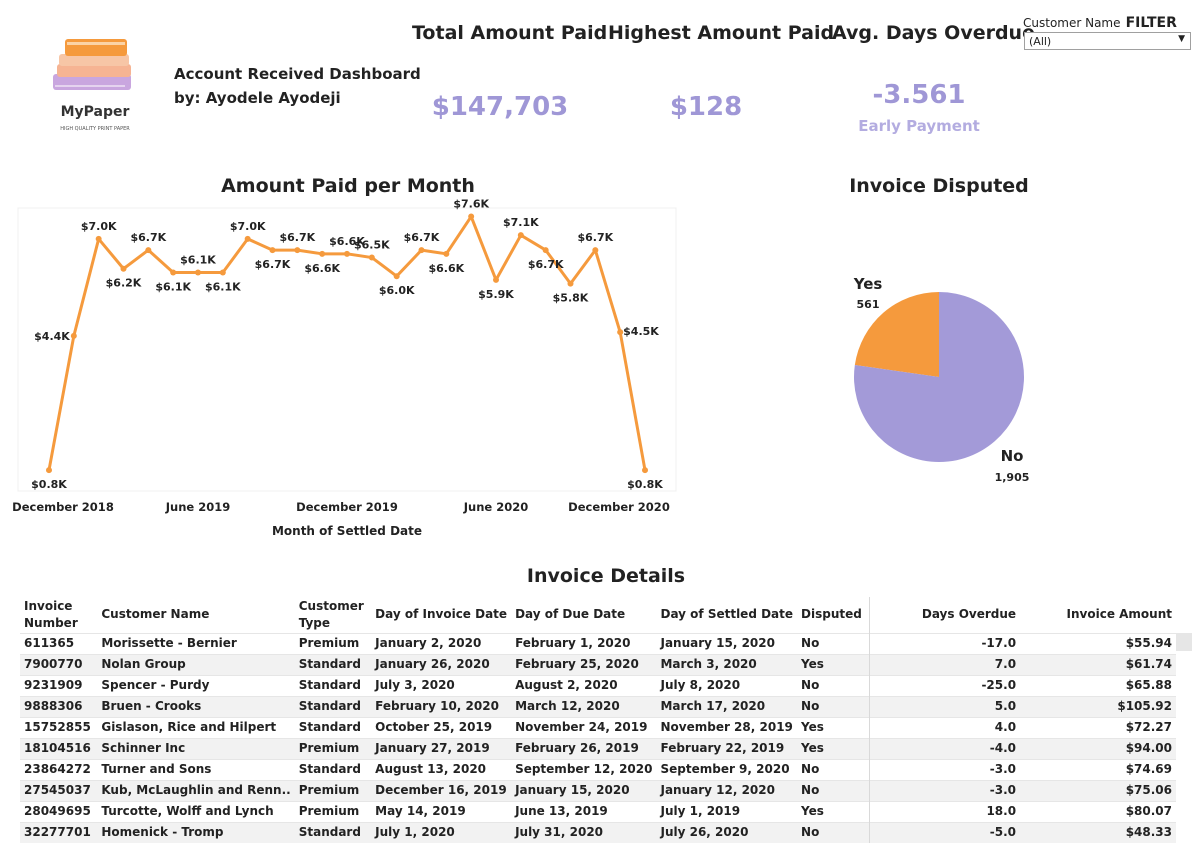 This screenshot has width=1201, height=843. Describe the element at coordinates (645, 484) in the screenshot. I see `data-label: $0.8K` at that location.